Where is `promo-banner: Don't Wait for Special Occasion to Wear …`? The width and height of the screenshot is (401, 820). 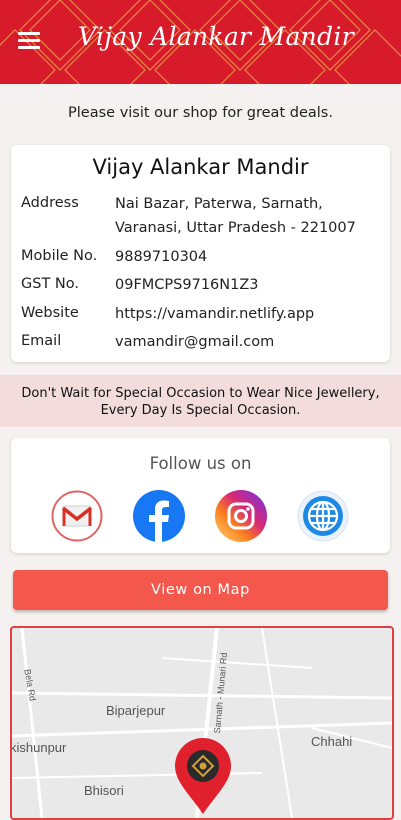
promo-banner: Don't Wait for Special Occasion to Wear … is located at coordinates (200, 401).